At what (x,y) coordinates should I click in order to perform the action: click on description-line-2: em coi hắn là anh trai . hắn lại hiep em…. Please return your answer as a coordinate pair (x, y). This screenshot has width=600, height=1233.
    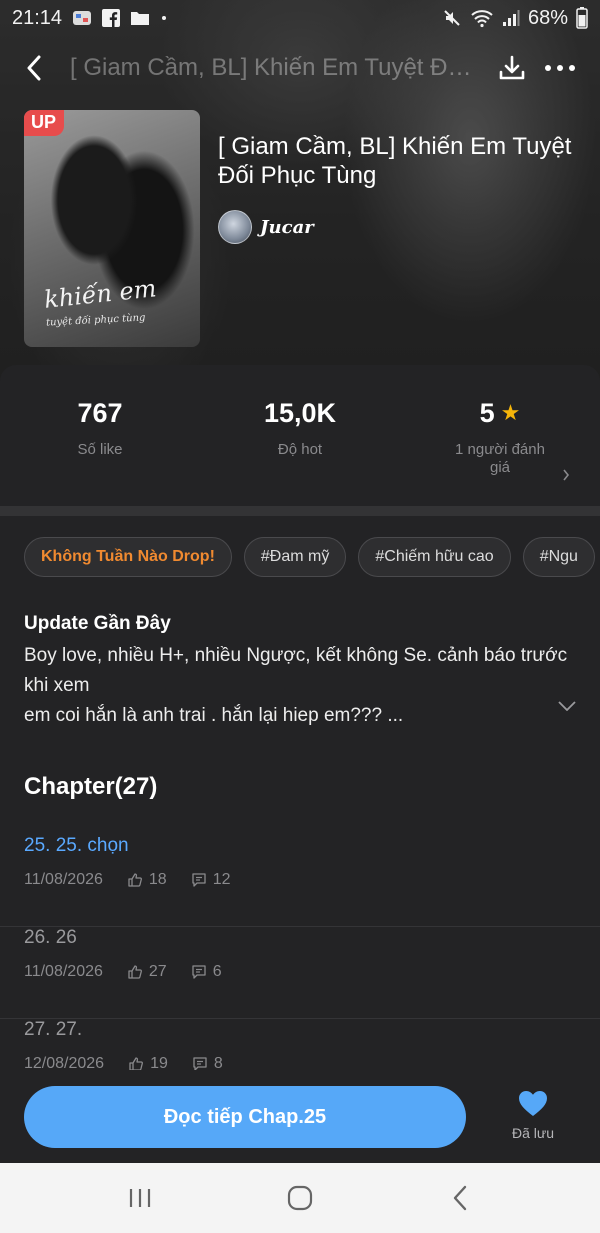
    Looking at the image, I should click on (214, 715).